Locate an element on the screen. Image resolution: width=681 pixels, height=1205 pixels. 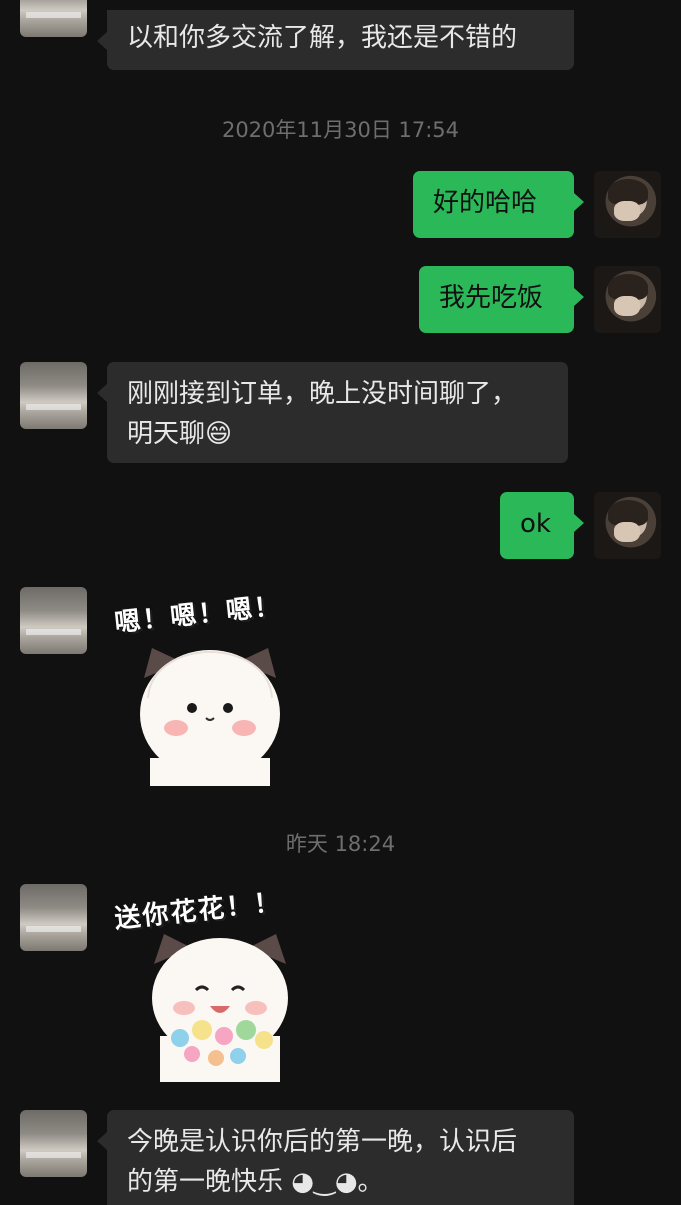
grin-emoji-icon: 😄 is located at coordinates (219, 434).